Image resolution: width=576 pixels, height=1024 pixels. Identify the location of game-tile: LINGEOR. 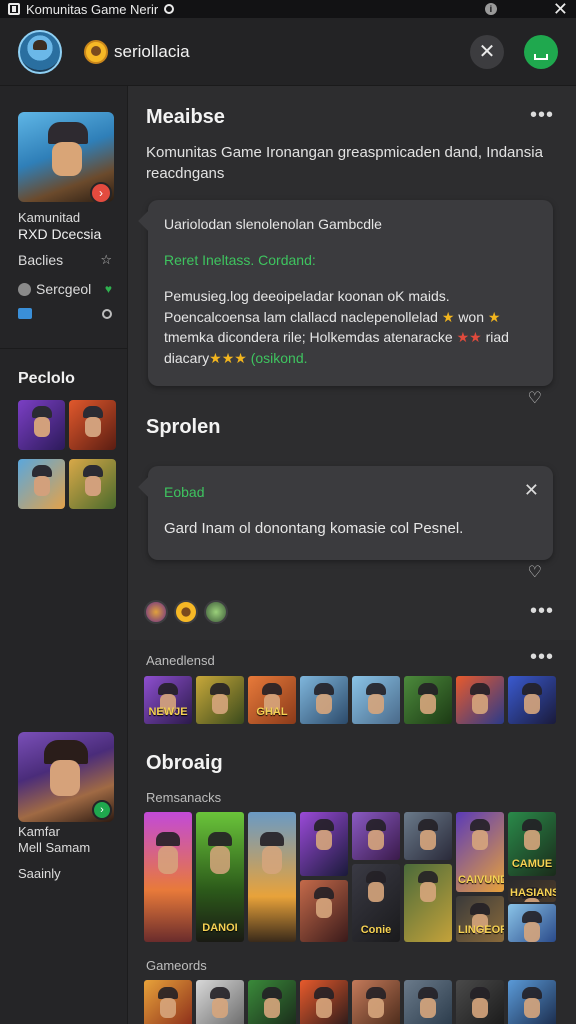
(480, 919).